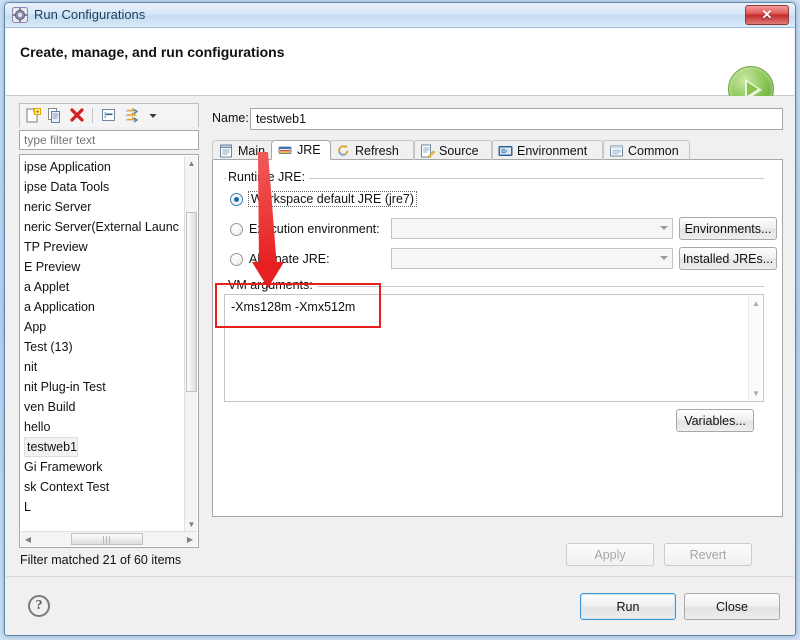 The image size is (800, 640). Describe the element at coordinates (102, 327) in the screenshot. I see `list-item: App` at that location.